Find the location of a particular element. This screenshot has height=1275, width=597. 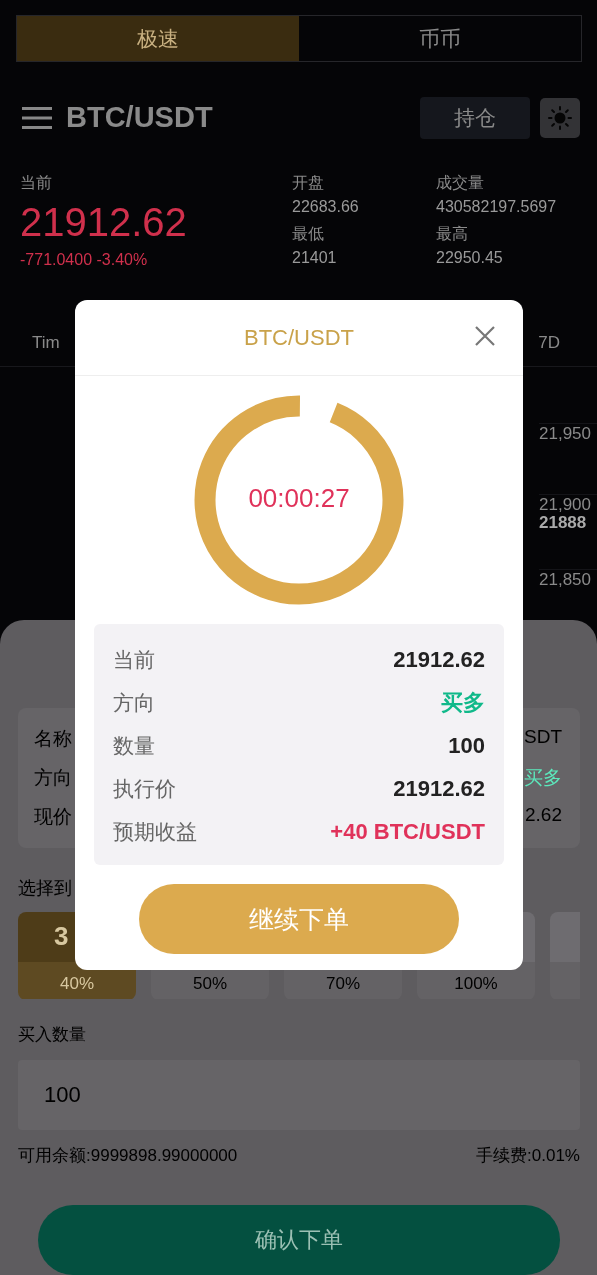

stat-label: 最低 is located at coordinates (308, 234).